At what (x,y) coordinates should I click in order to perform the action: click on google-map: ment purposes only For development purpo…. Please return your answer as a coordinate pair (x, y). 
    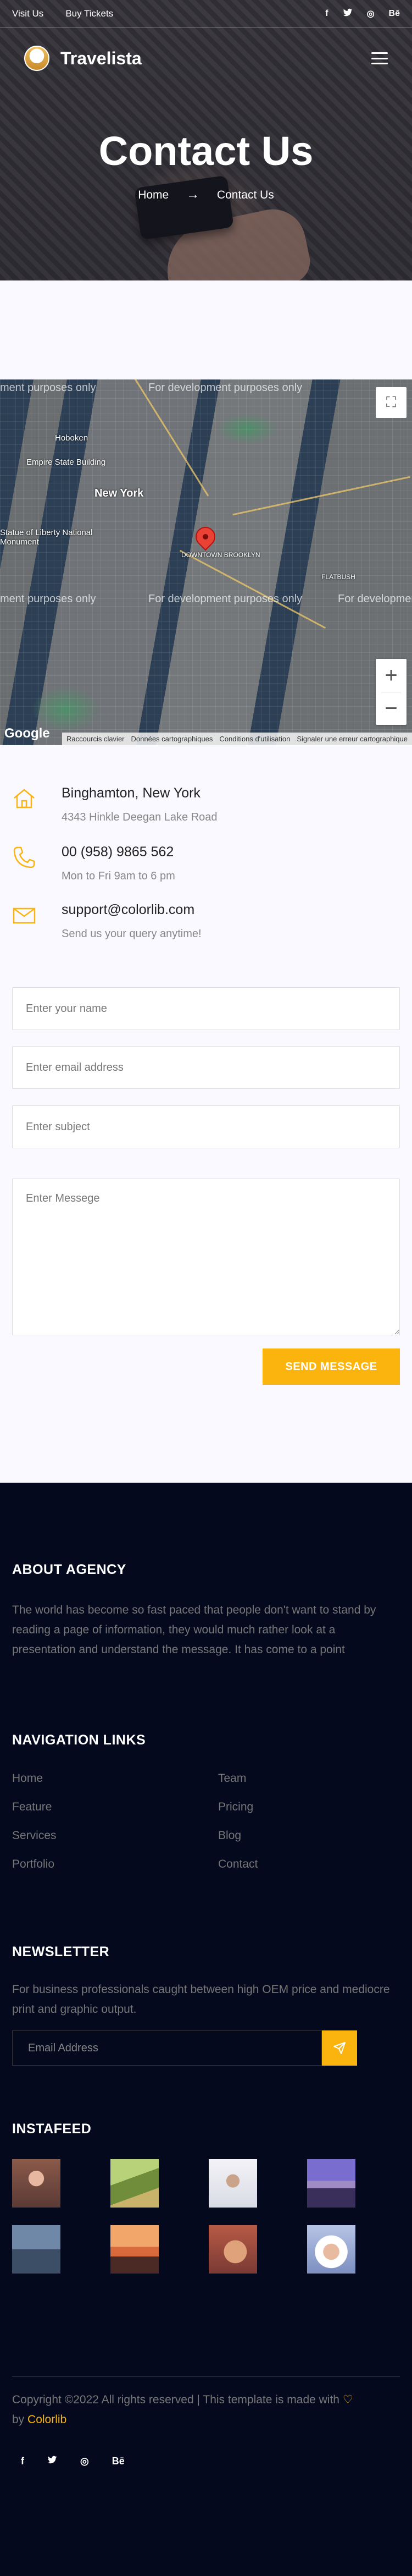
    Looking at the image, I should click on (206, 562).